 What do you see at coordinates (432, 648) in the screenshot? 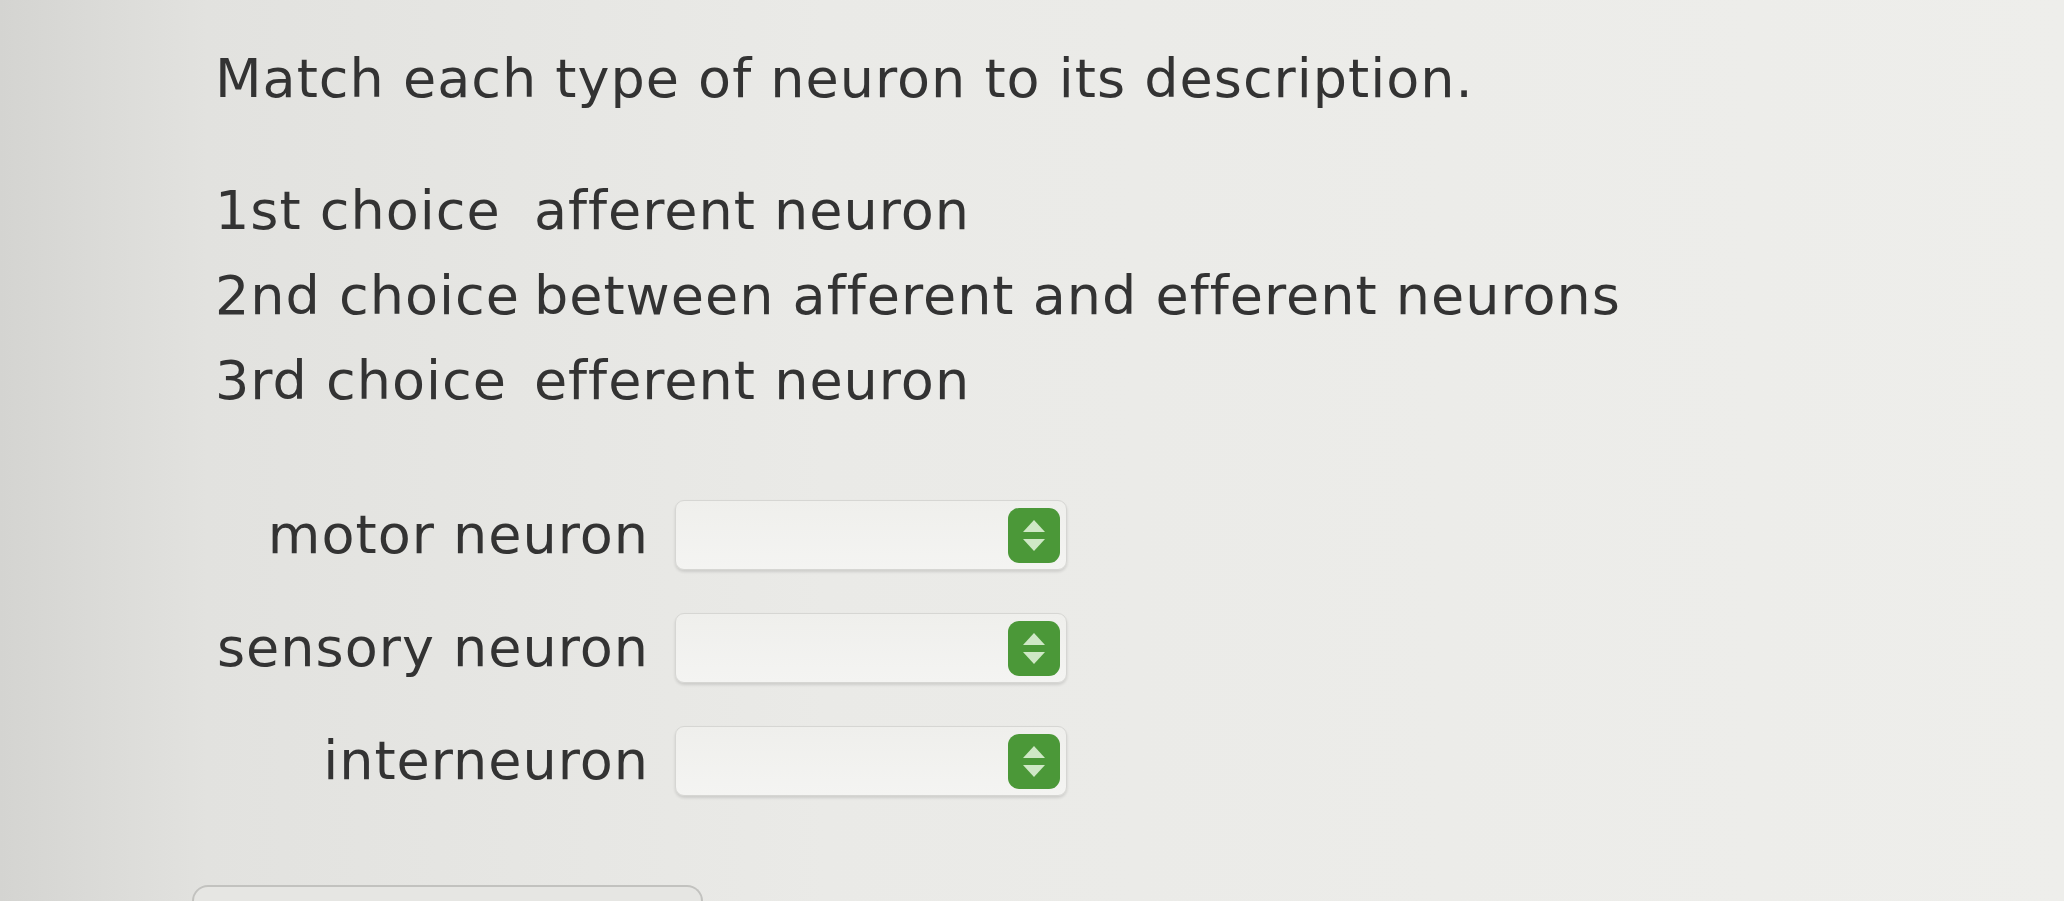
I see `term-label: sensory neuron` at bounding box center [432, 648].